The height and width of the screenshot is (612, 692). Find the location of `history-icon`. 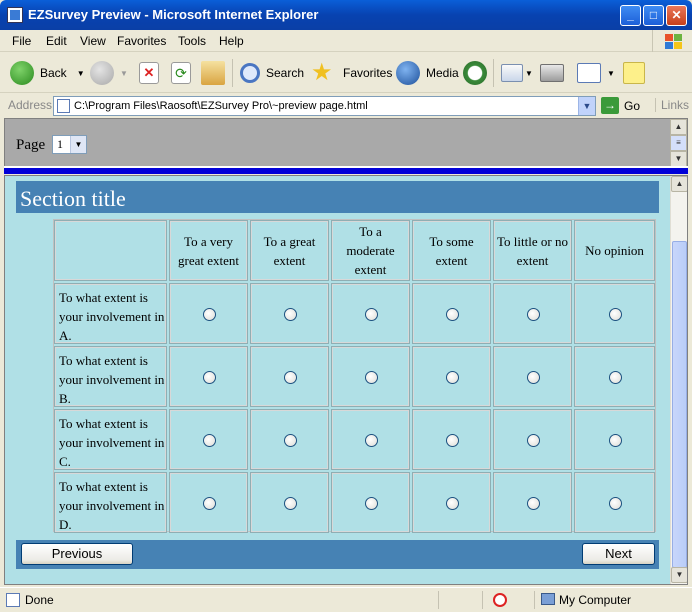

history-icon is located at coordinates (475, 73).